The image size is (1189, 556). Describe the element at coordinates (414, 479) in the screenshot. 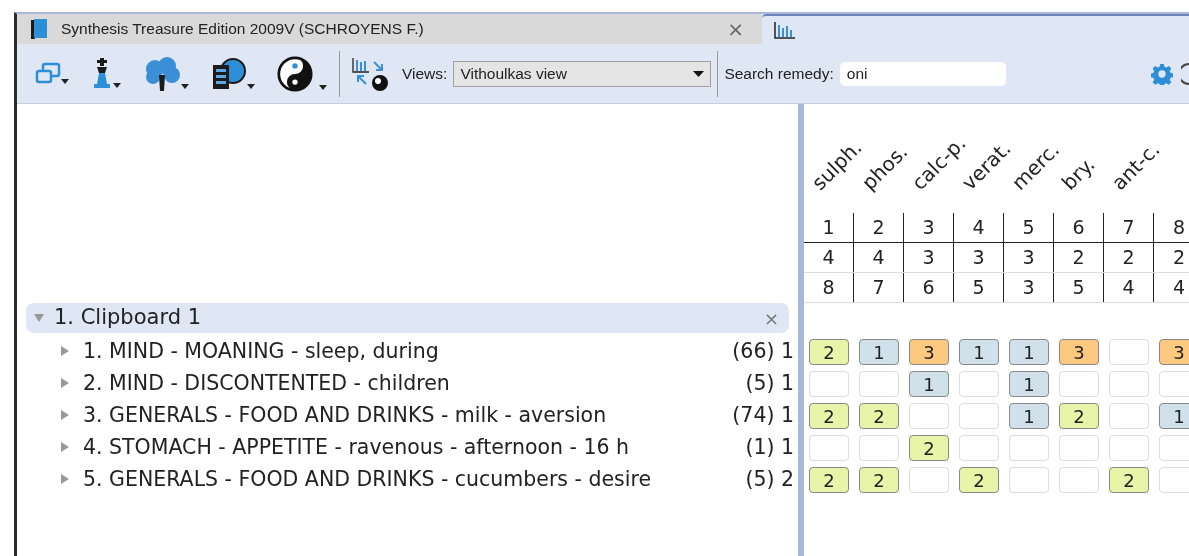

I see `rubric-text: 5. GENERALS - FOOD AND DRINKS - cucumbers - desire` at that location.